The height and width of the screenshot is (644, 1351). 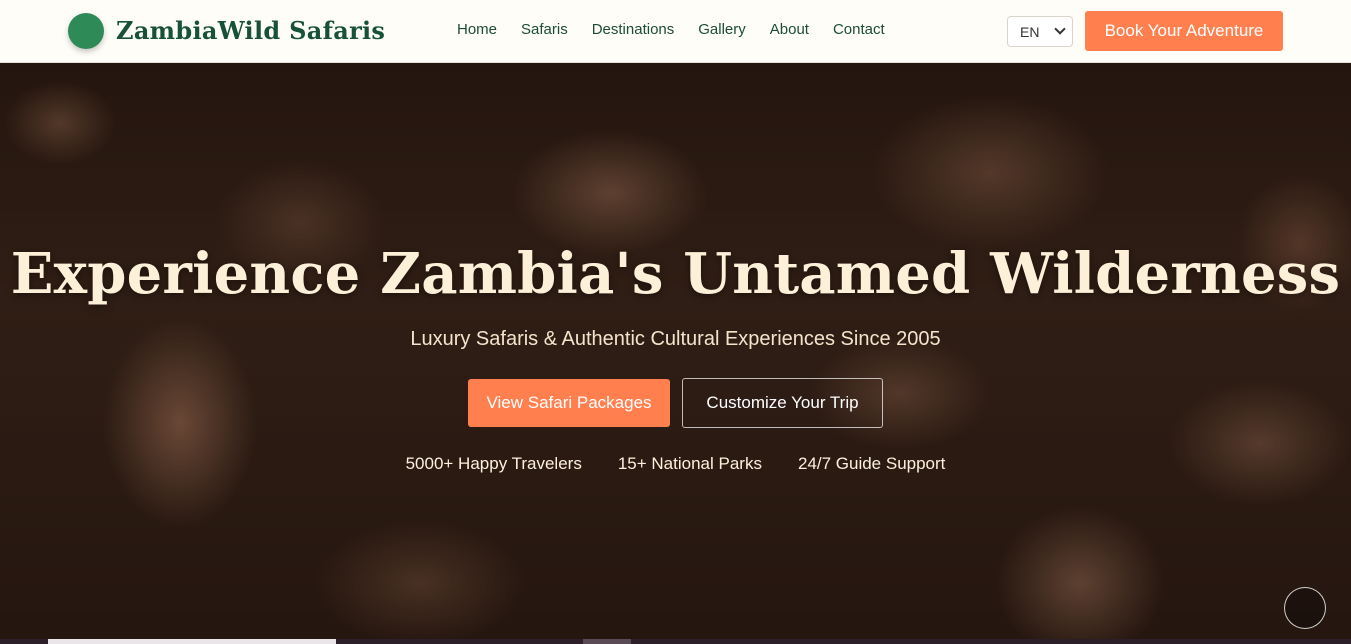 What do you see at coordinates (1030, 31) in the screenshot?
I see `language-value: EN` at bounding box center [1030, 31].